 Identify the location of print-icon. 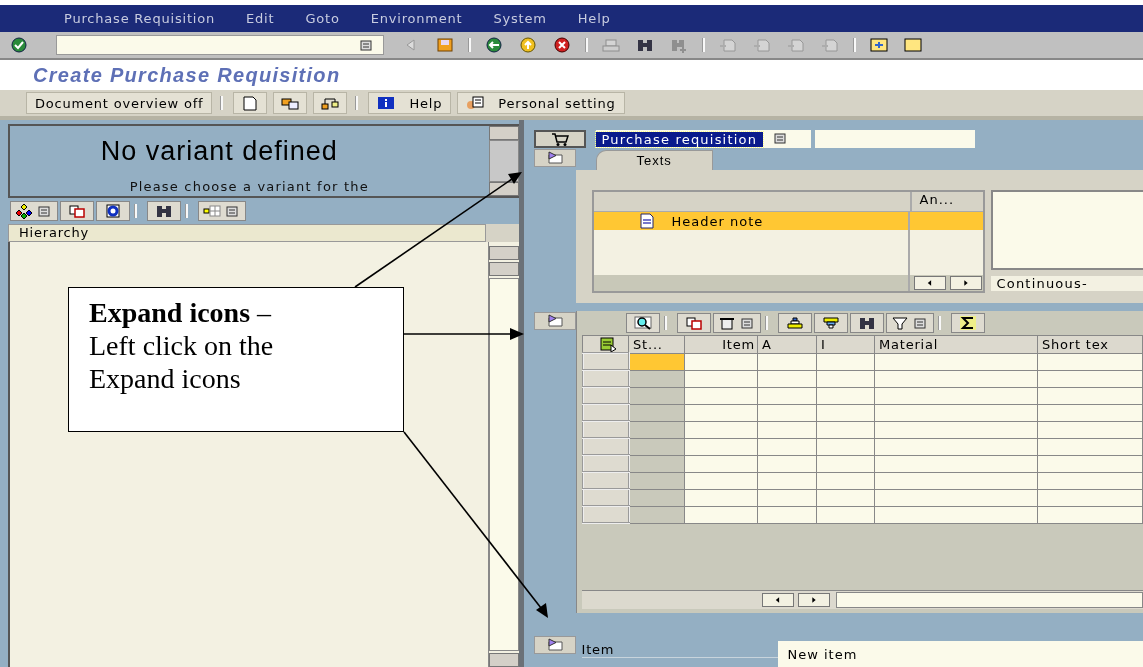
(611, 45).